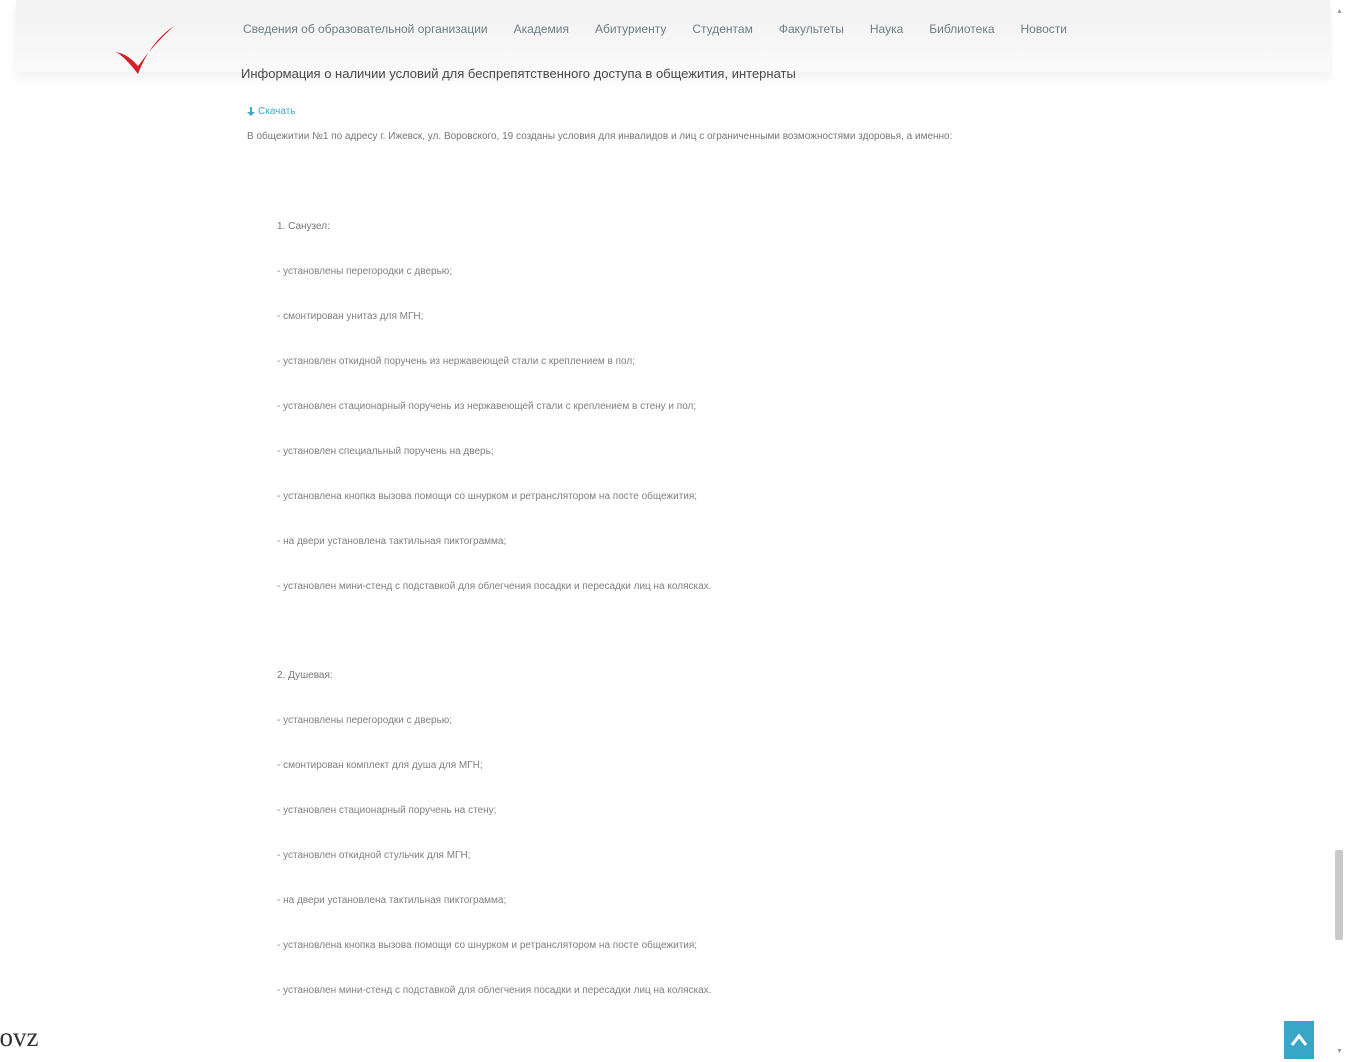  What do you see at coordinates (886, 29) in the screenshot?
I see `nav-item-science: Наука` at bounding box center [886, 29].